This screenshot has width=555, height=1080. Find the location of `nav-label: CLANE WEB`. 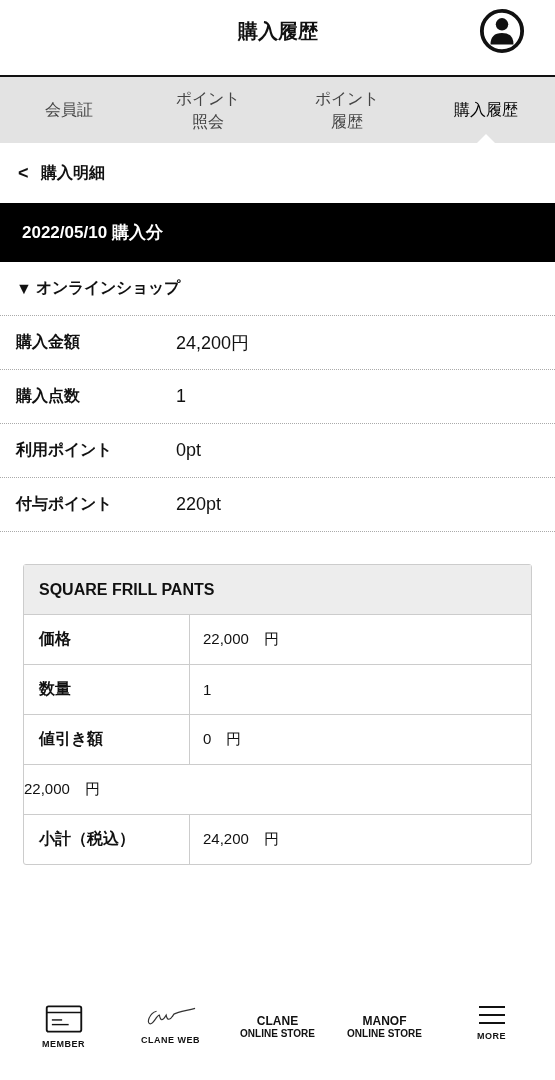

nav-label: CLANE WEB is located at coordinates (170, 1040).